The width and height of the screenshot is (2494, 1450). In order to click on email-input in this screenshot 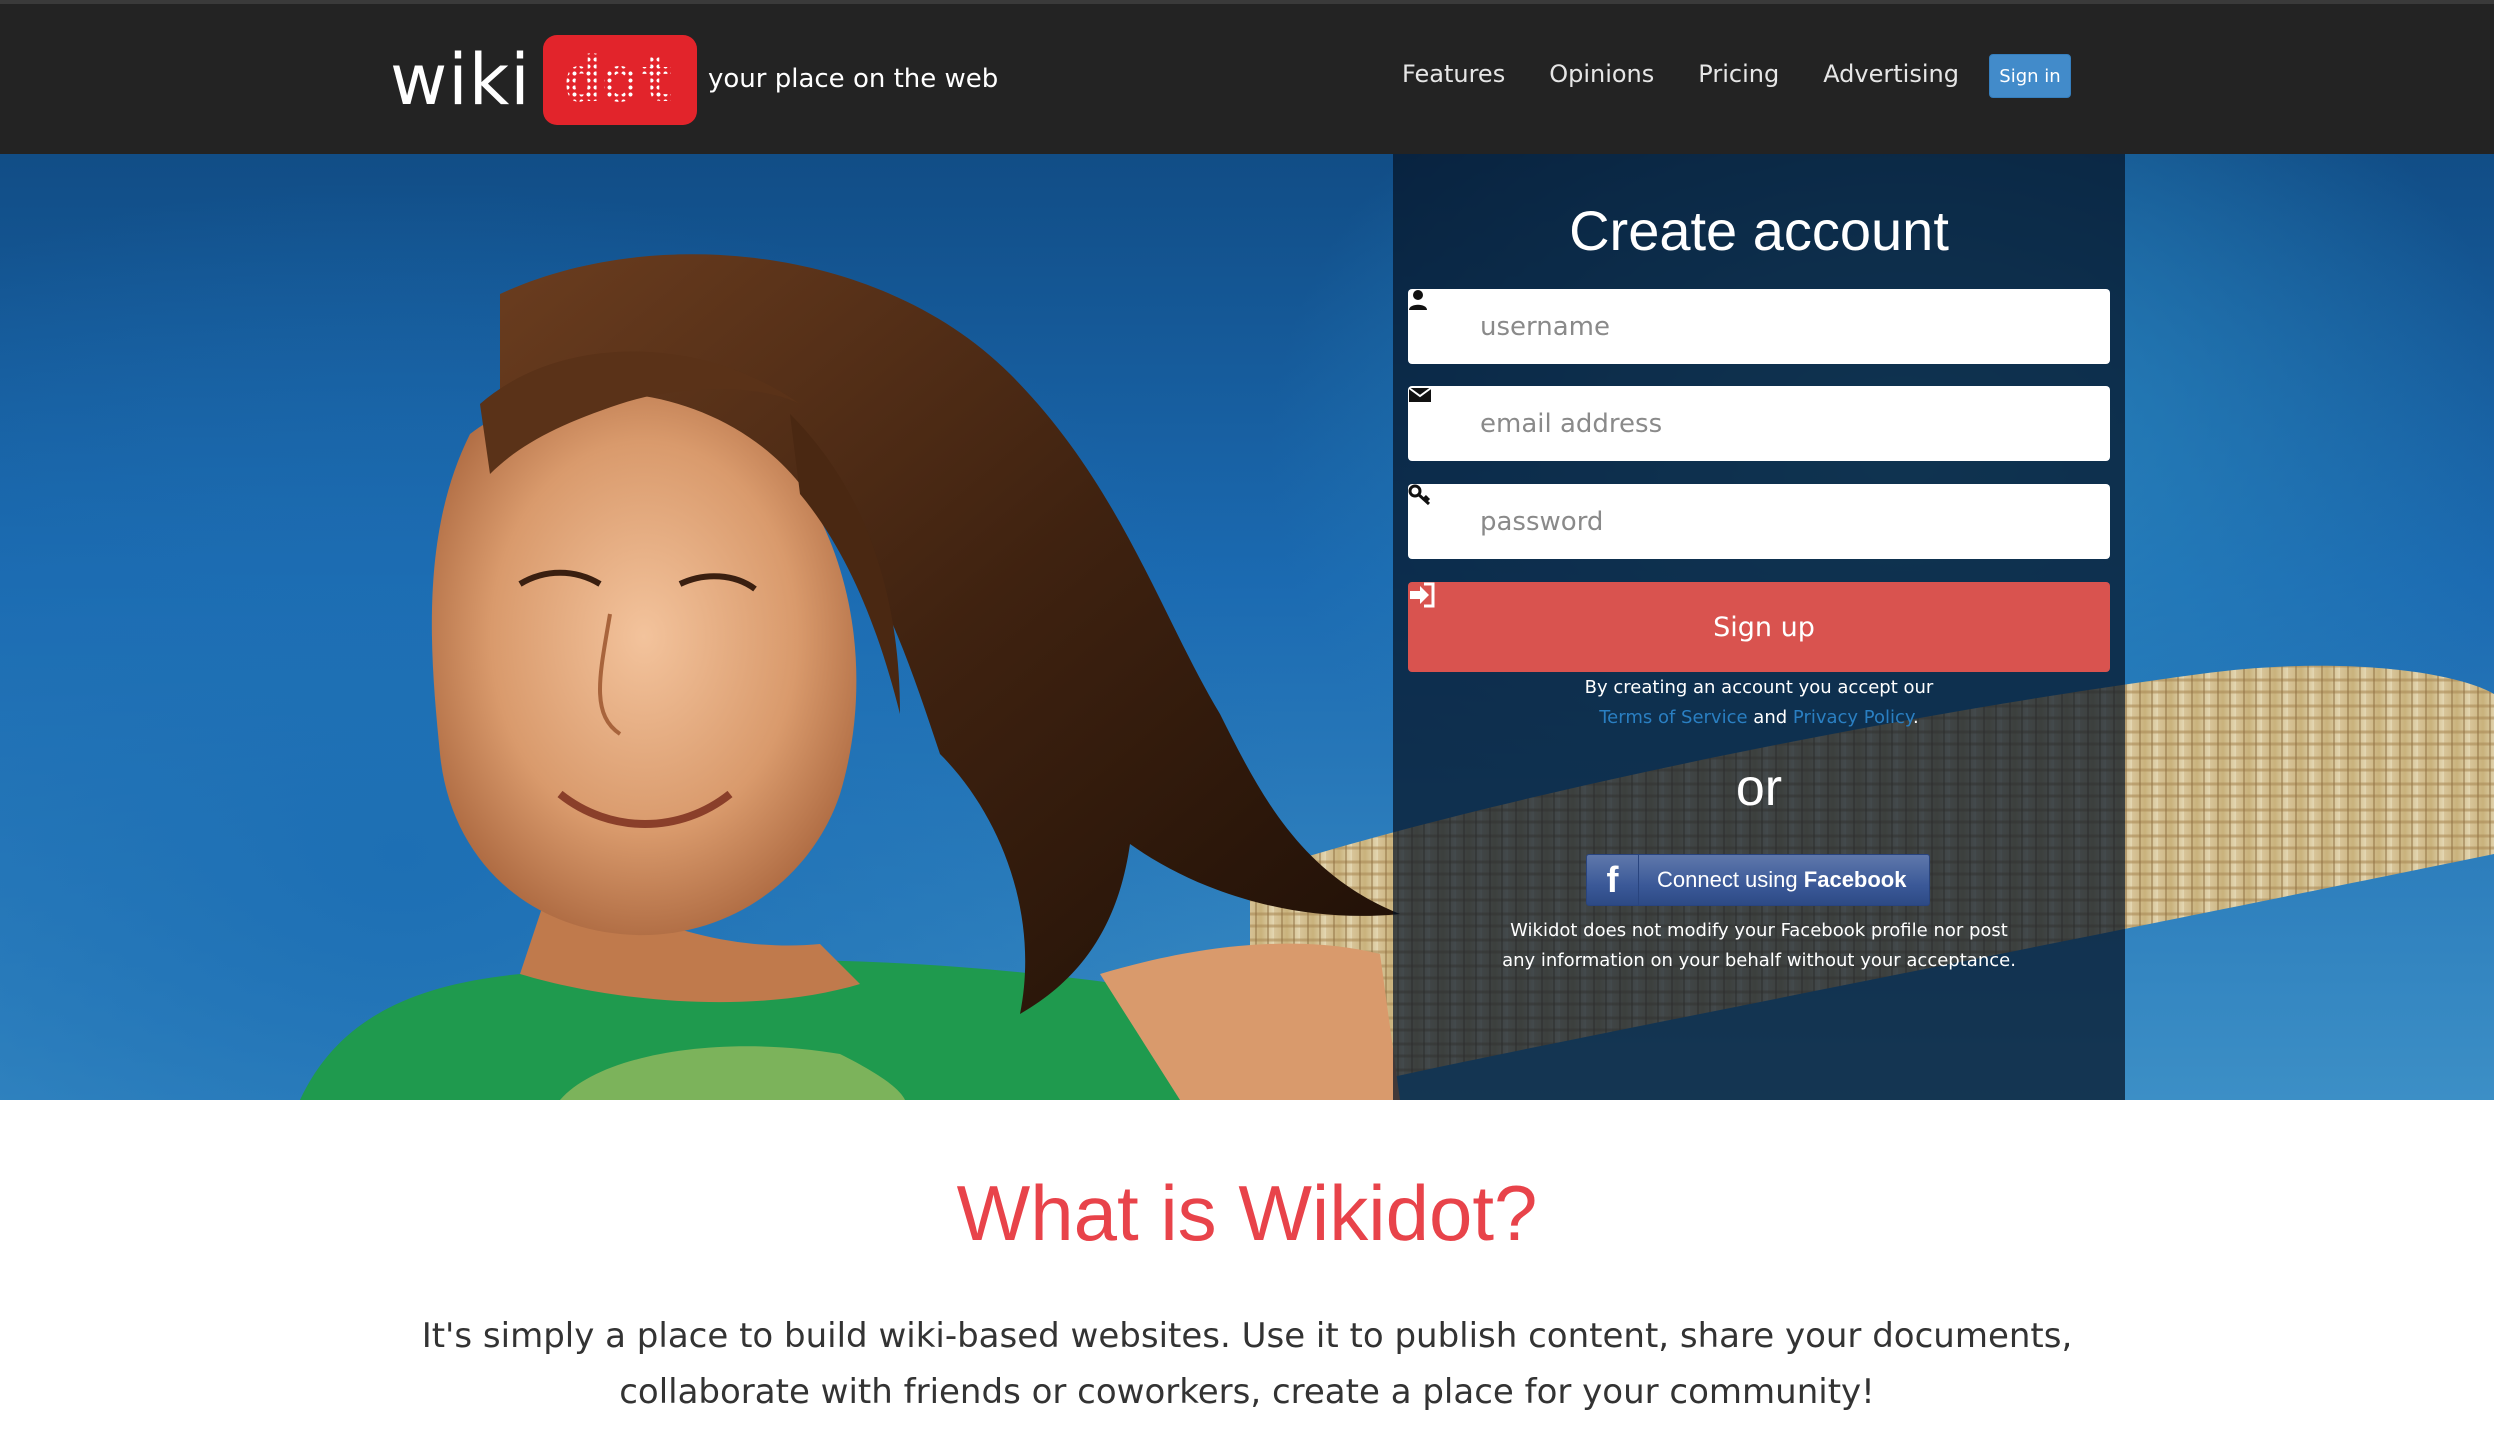, I will do `click(1780, 423)`.